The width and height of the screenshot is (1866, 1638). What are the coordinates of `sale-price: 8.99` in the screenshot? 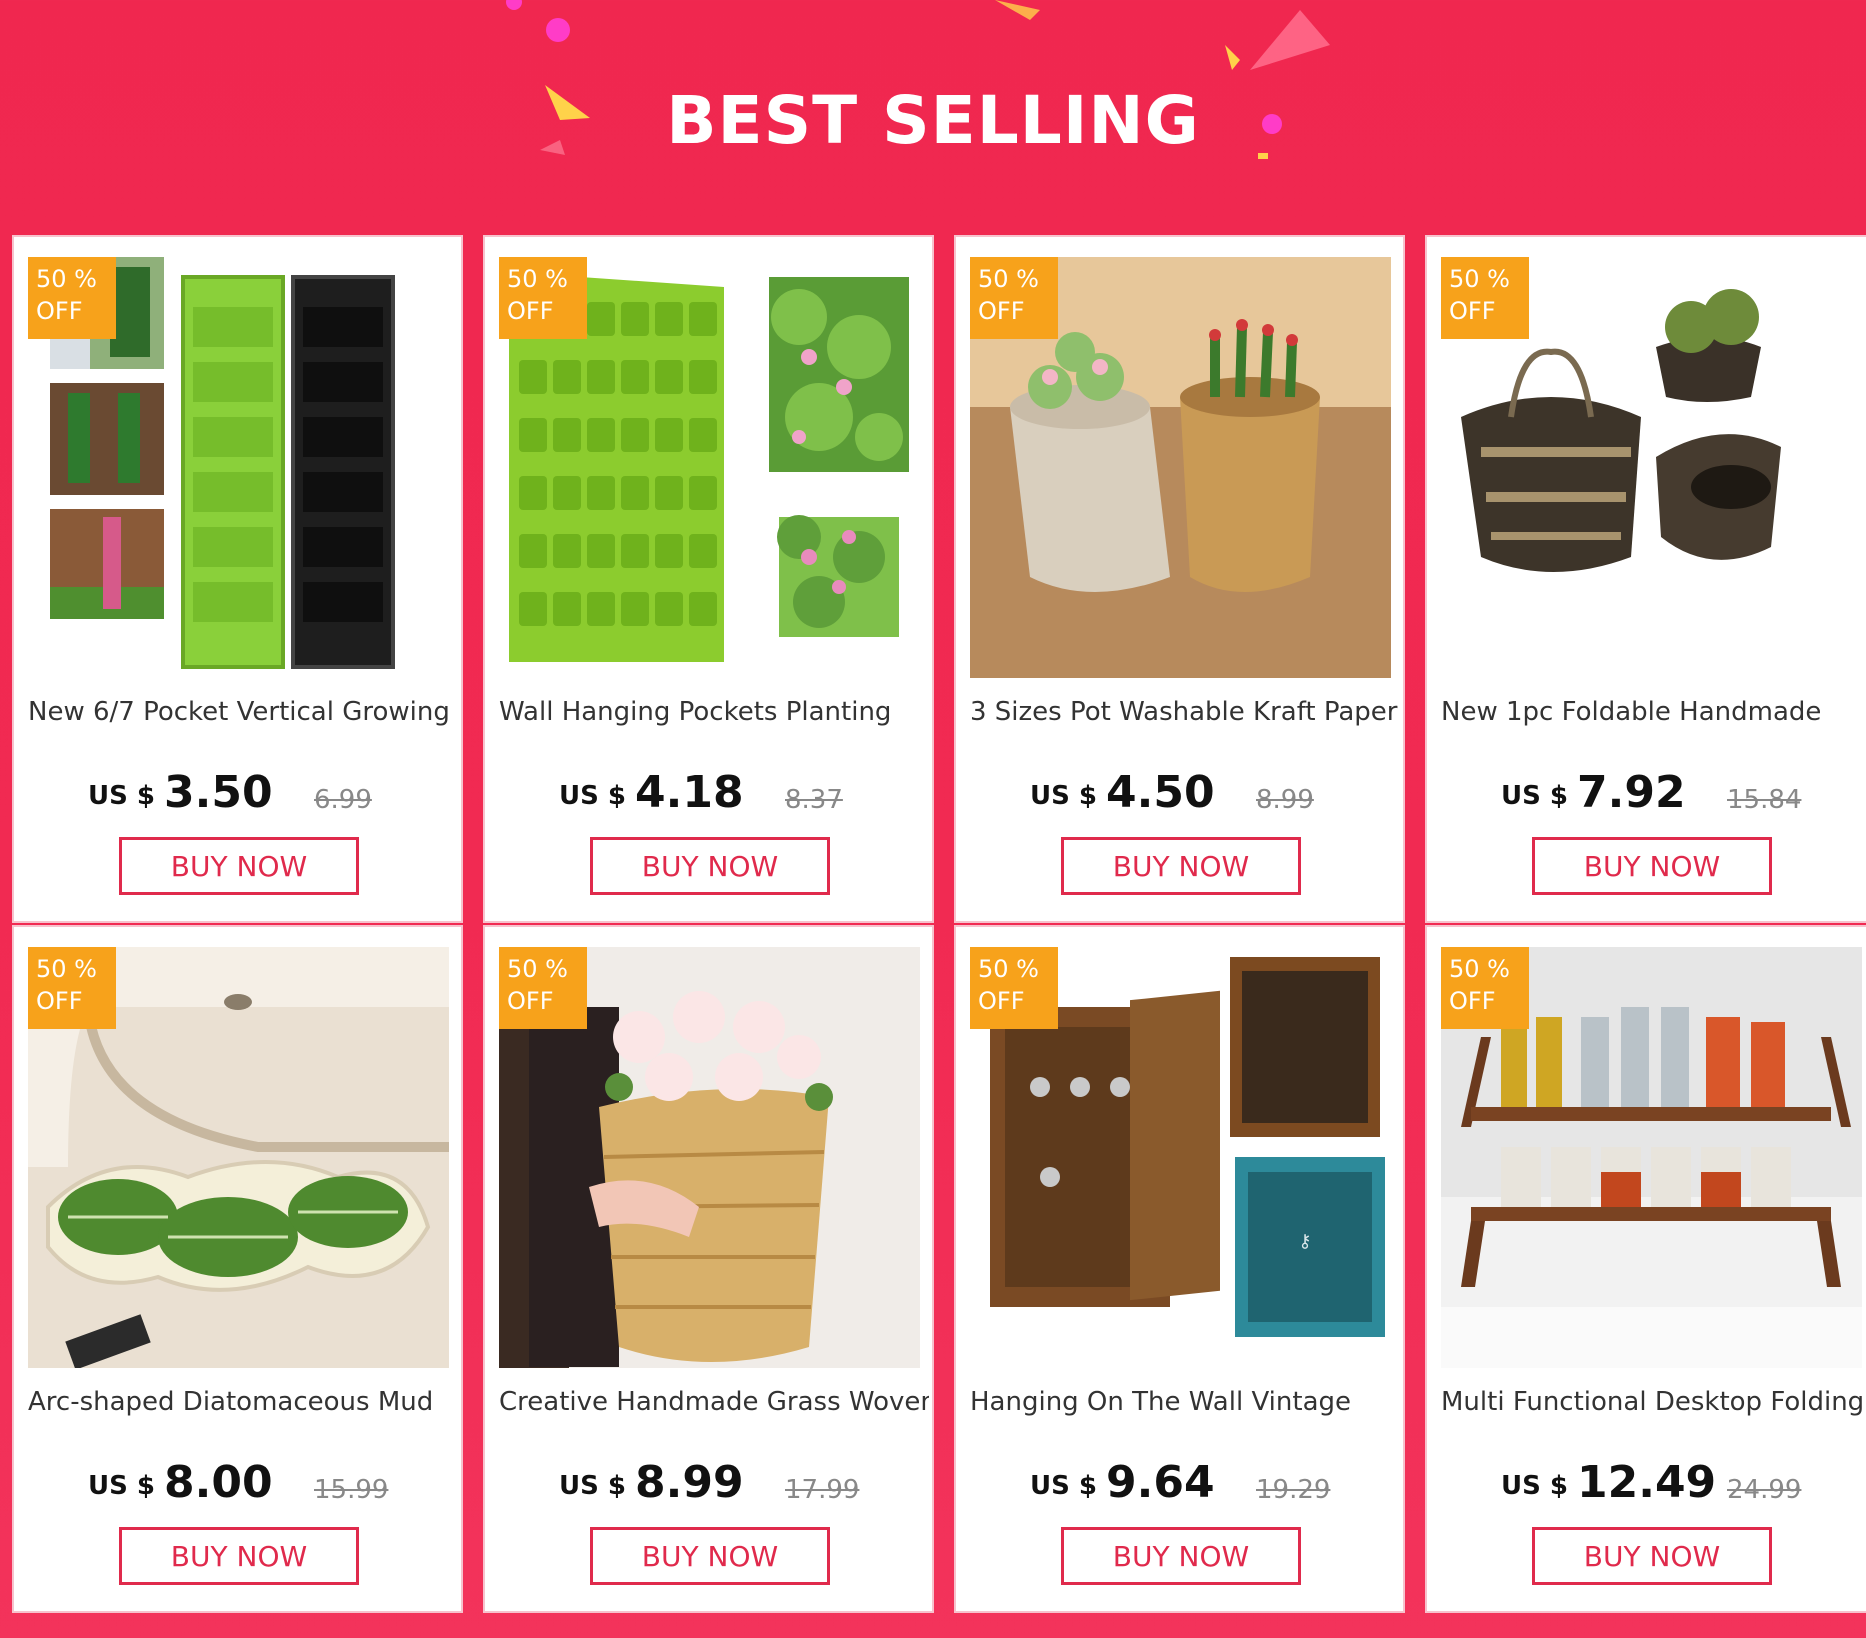 It's located at (689, 1482).